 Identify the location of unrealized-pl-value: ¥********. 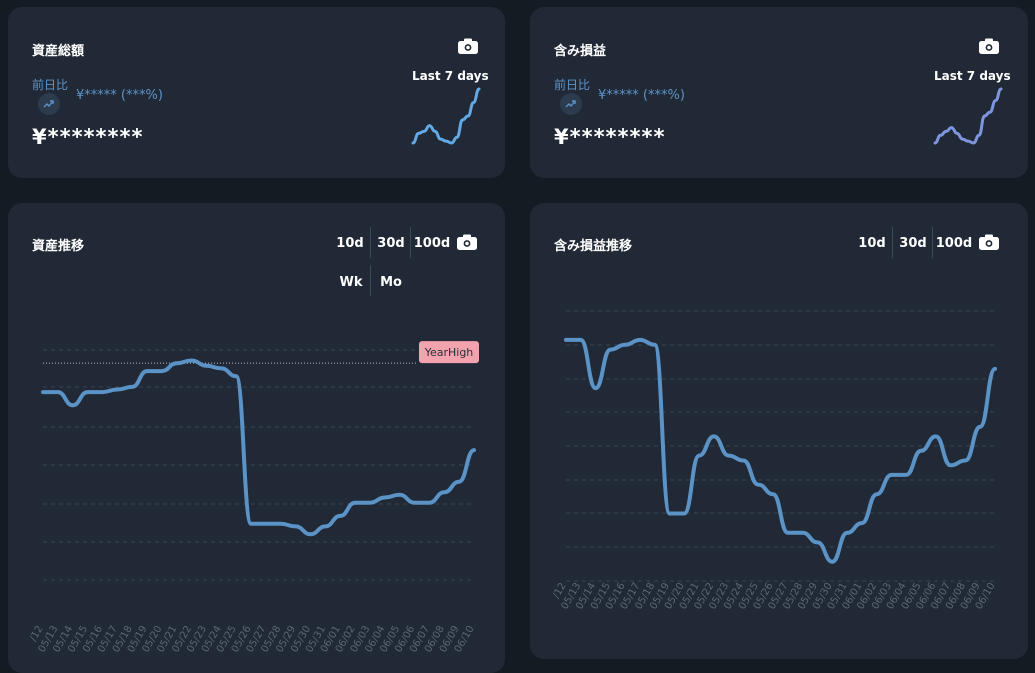
(610, 137).